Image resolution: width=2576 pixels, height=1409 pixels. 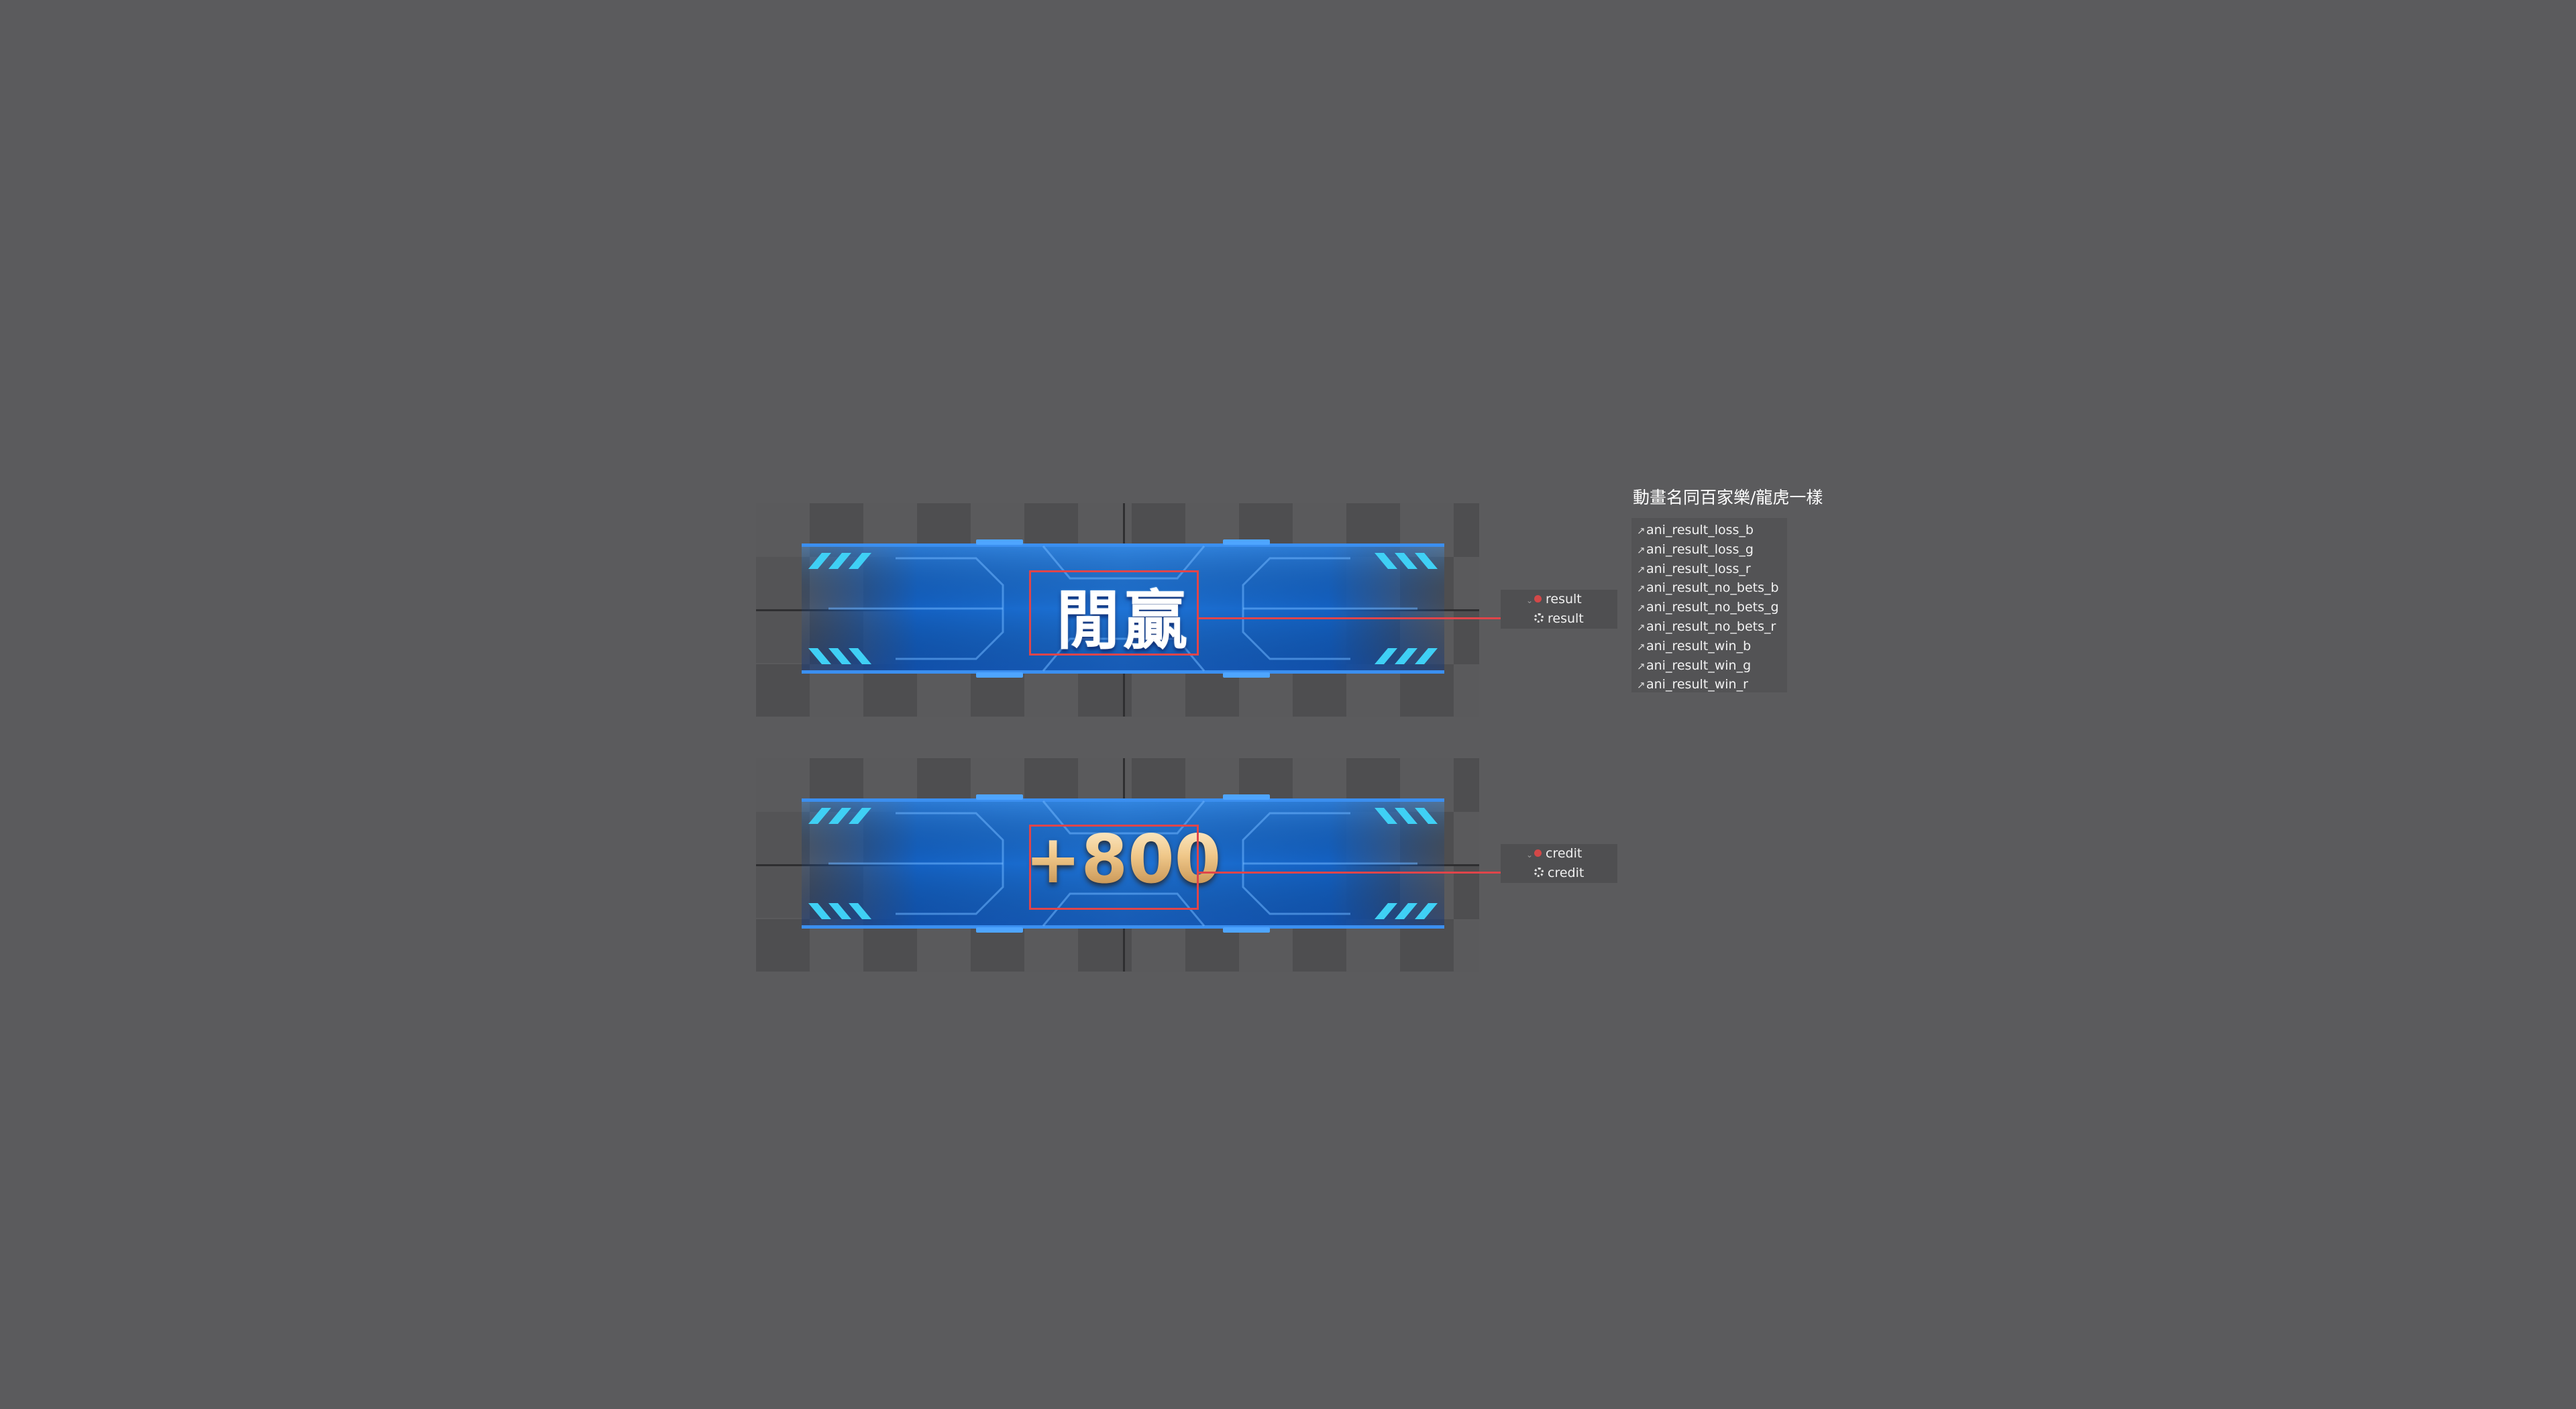 I want to click on result-child-label: result, so click(x=1566, y=618).